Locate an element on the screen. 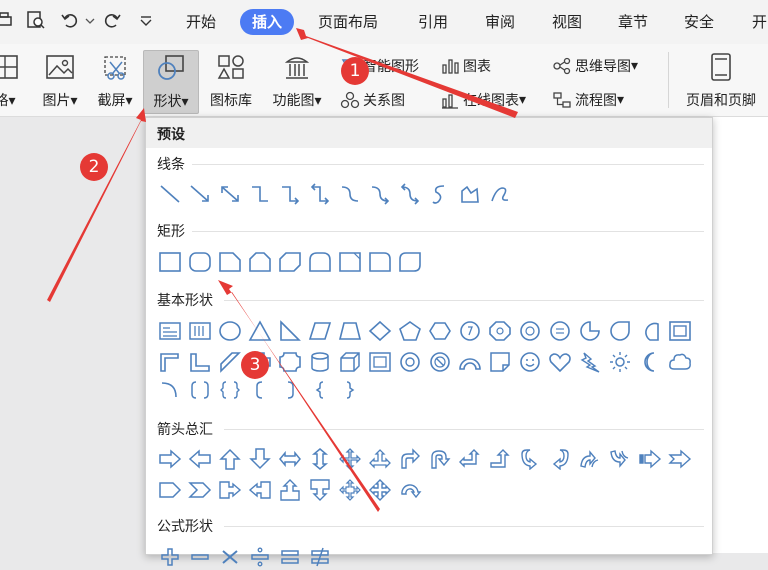  folded-corner-shape is located at coordinates (500, 362).